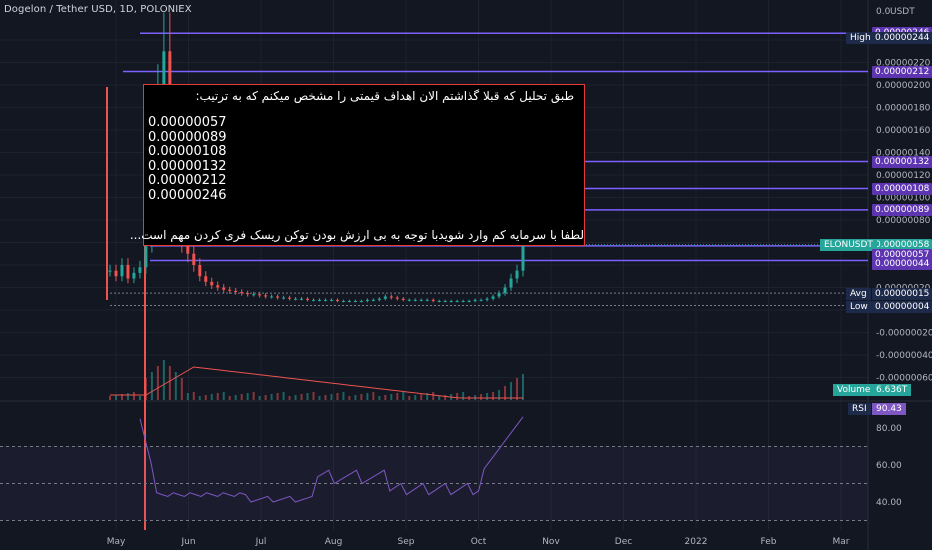 This screenshot has height=550, width=932. I want to click on price-axis-label: 0.00000244, so click(902, 37).